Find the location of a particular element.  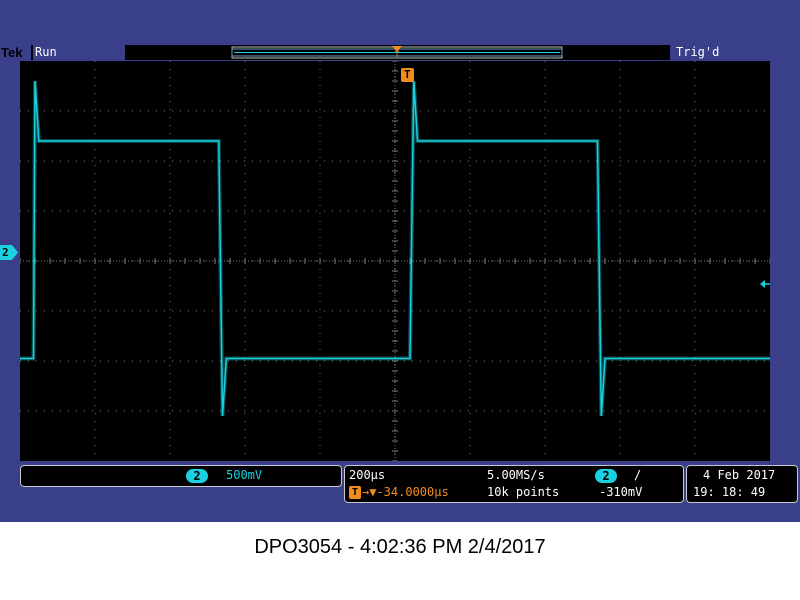

datetime-readout: 4 Feb 2017 19: 18: 49 is located at coordinates (742, 484).